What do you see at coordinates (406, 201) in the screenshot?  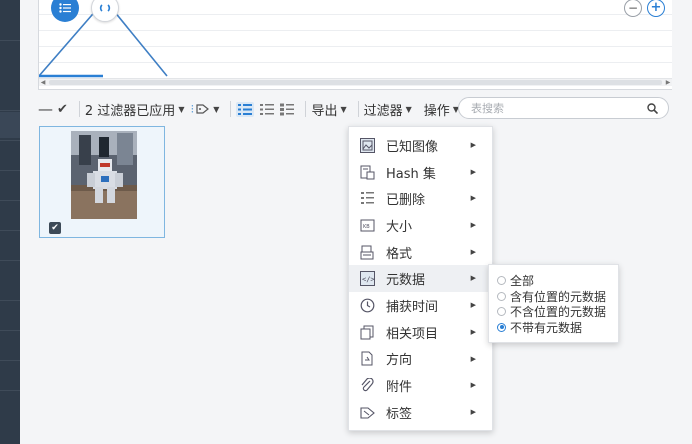 I see `menu-item-label: 已删除` at bounding box center [406, 201].